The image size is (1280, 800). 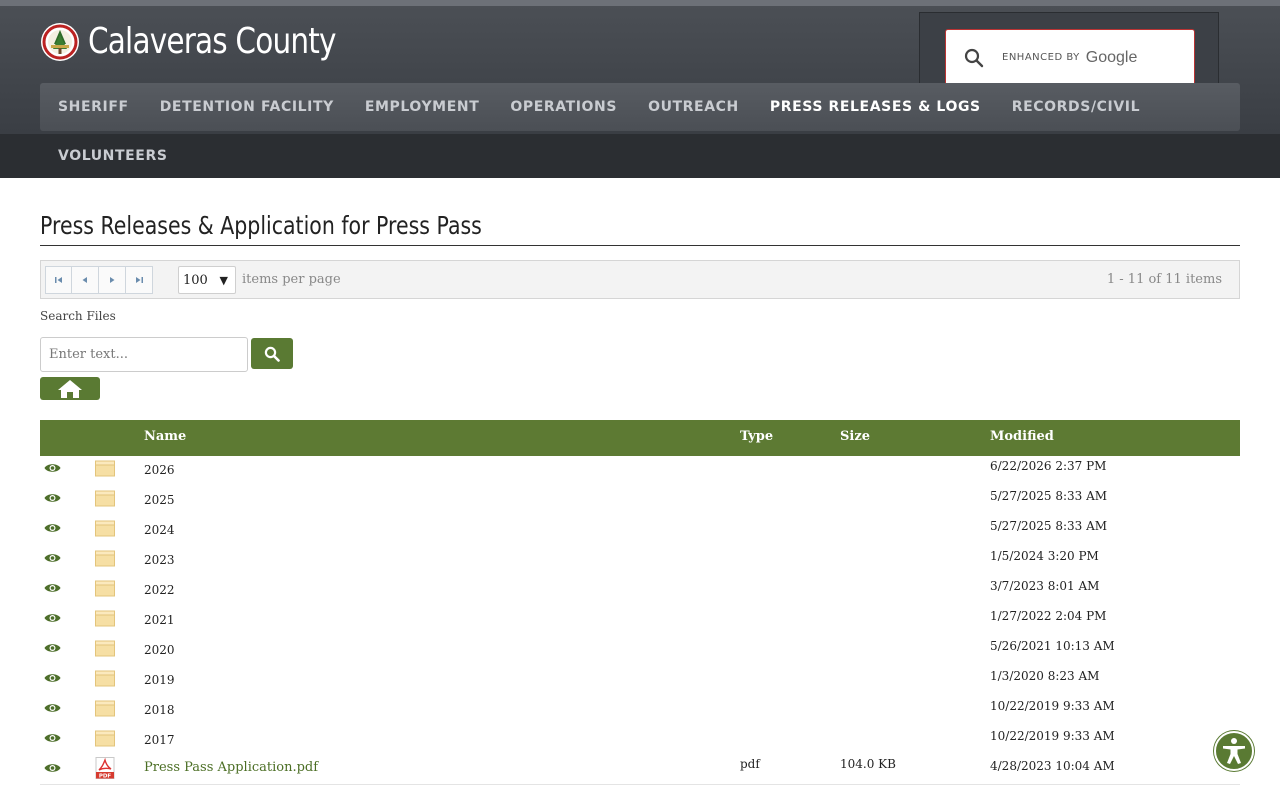 I want to click on nav-item-sheriff: SHERIFF, so click(x=93, y=107).